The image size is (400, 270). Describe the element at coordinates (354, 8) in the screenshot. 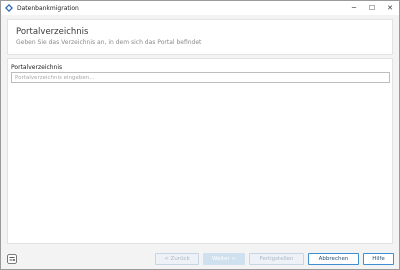

I see `minimize-button: ─` at that location.